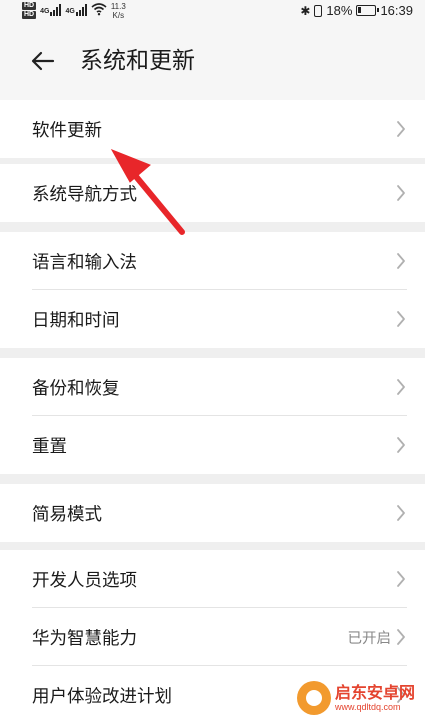  I want to click on settings-item: 开发人员选项, so click(212, 579).